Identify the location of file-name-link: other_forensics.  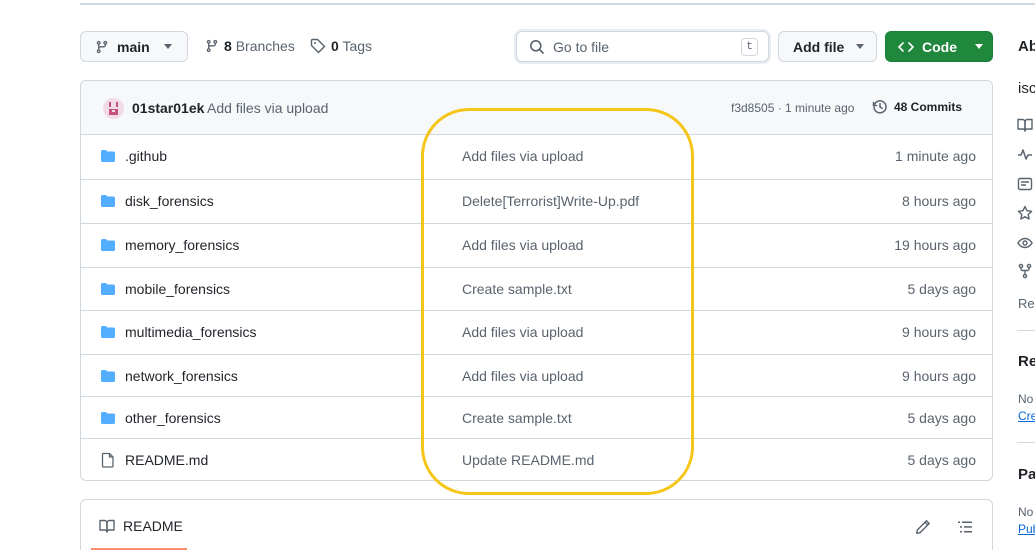
(173, 418).